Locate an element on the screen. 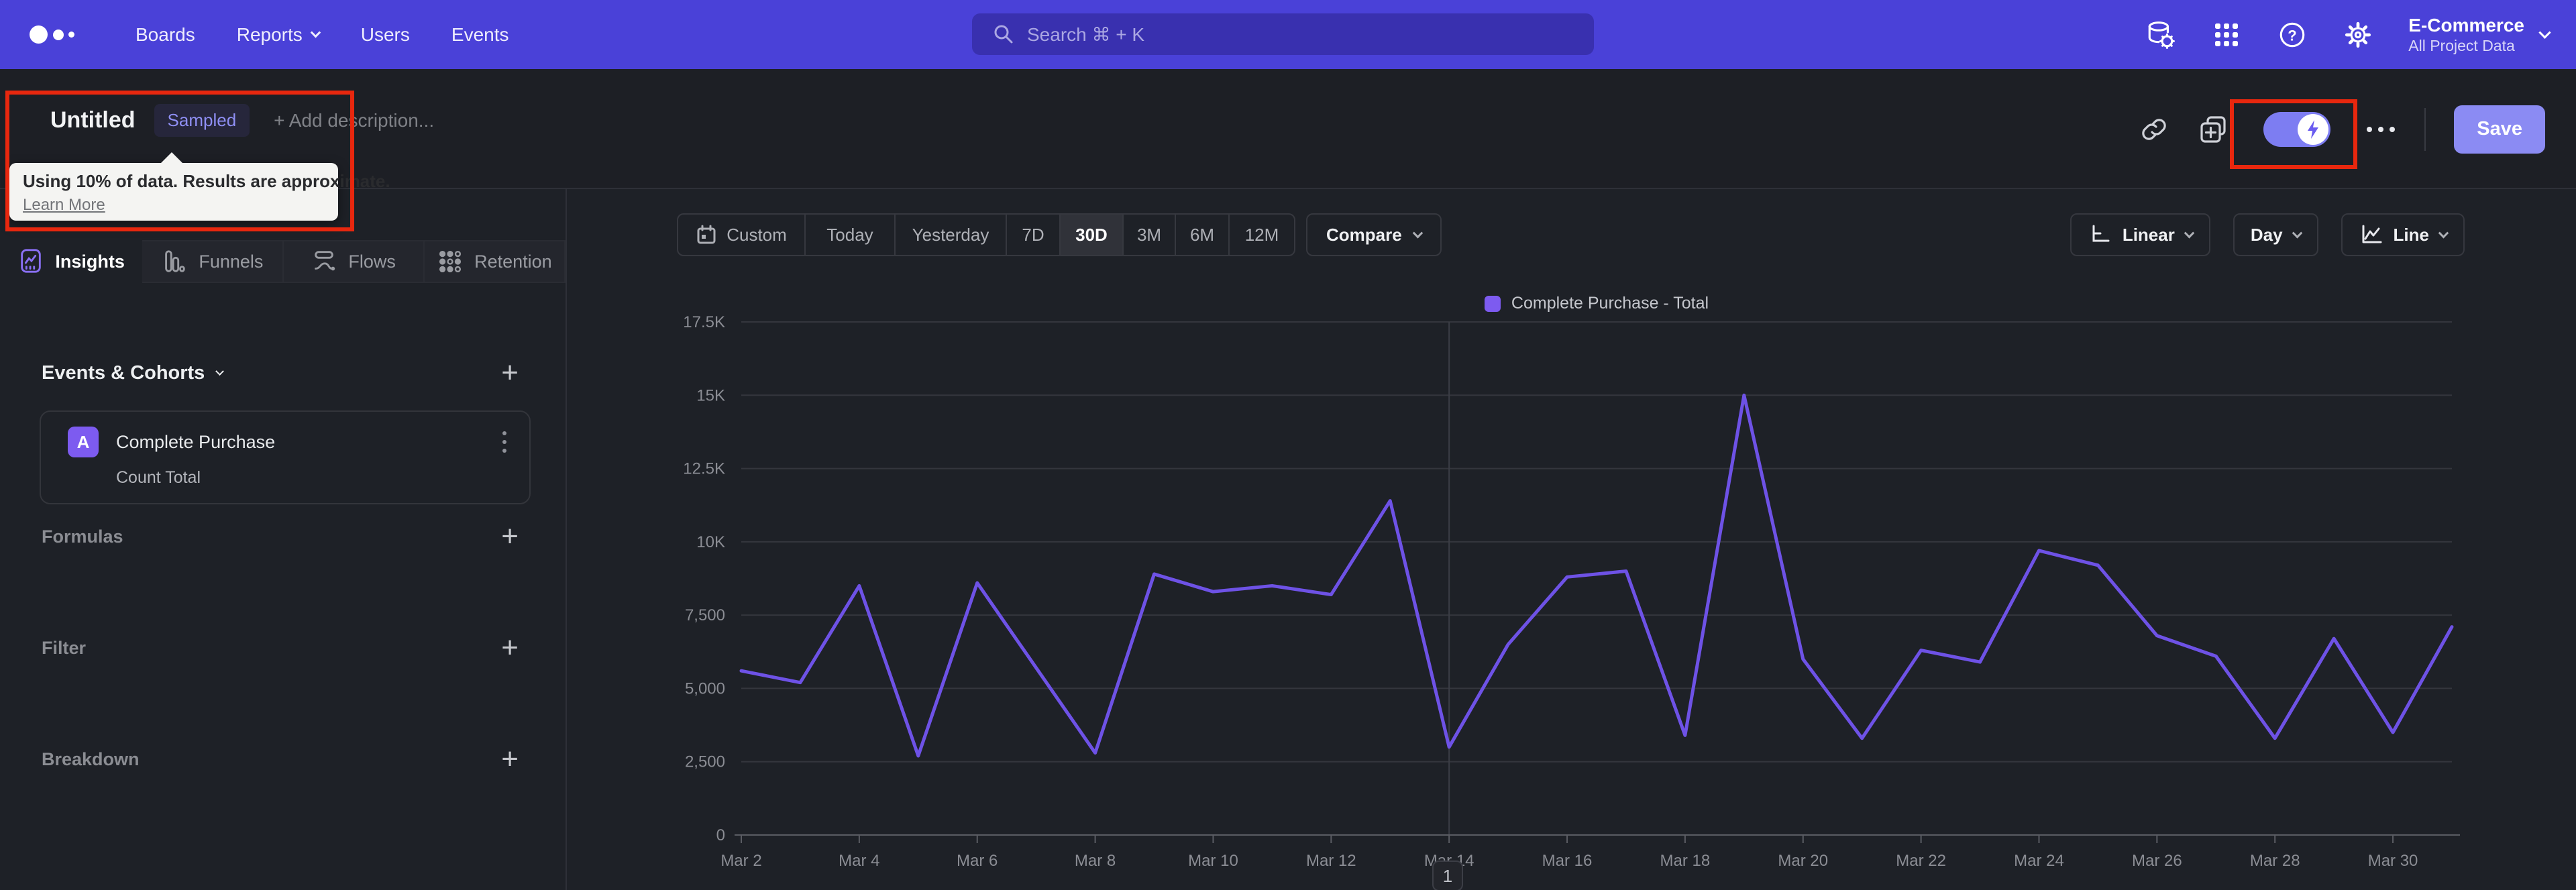 This screenshot has height=890, width=2576. formulas-label: Formulas is located at coordinates (82, 536).